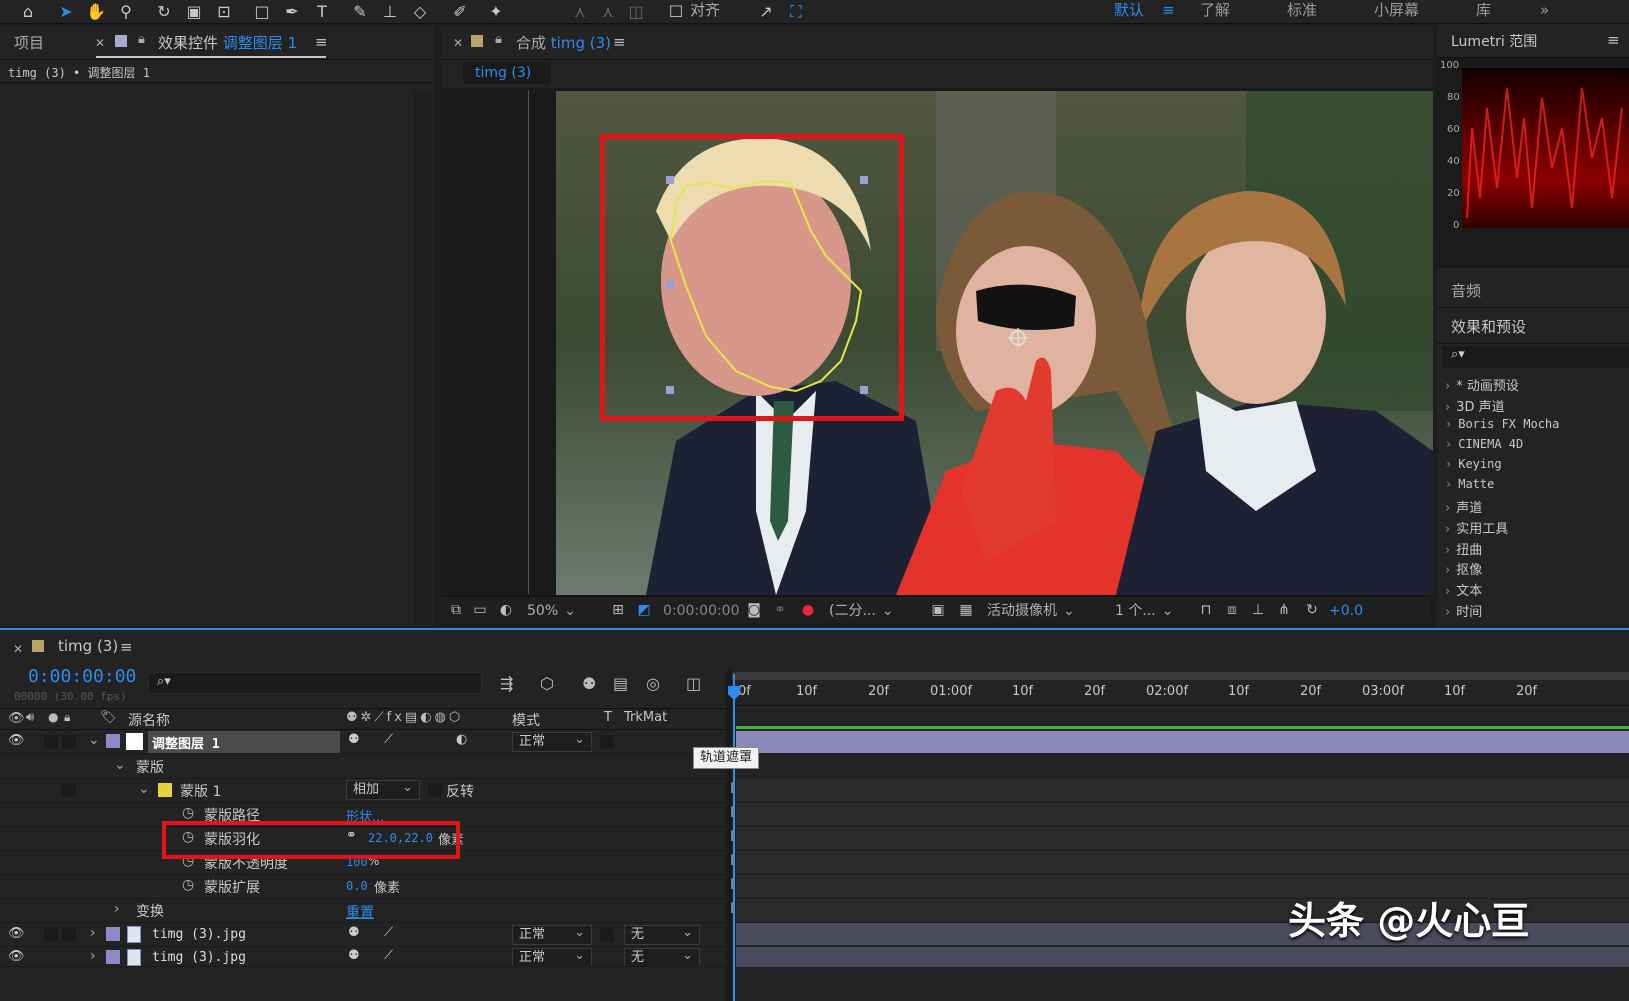  What do you see at coordinates (1544, 11) in the screenshot?
I see `workspace-more: »` at bounding box center [1544, 11].